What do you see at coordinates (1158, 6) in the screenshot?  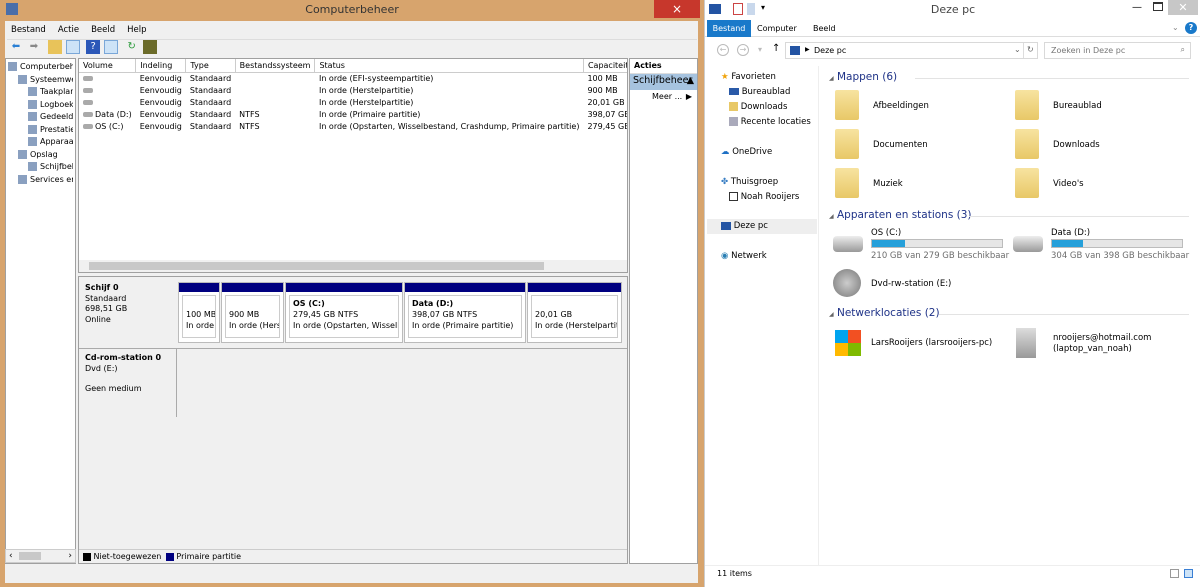 I see `maximize-button` at bounding box center [1158, 6].